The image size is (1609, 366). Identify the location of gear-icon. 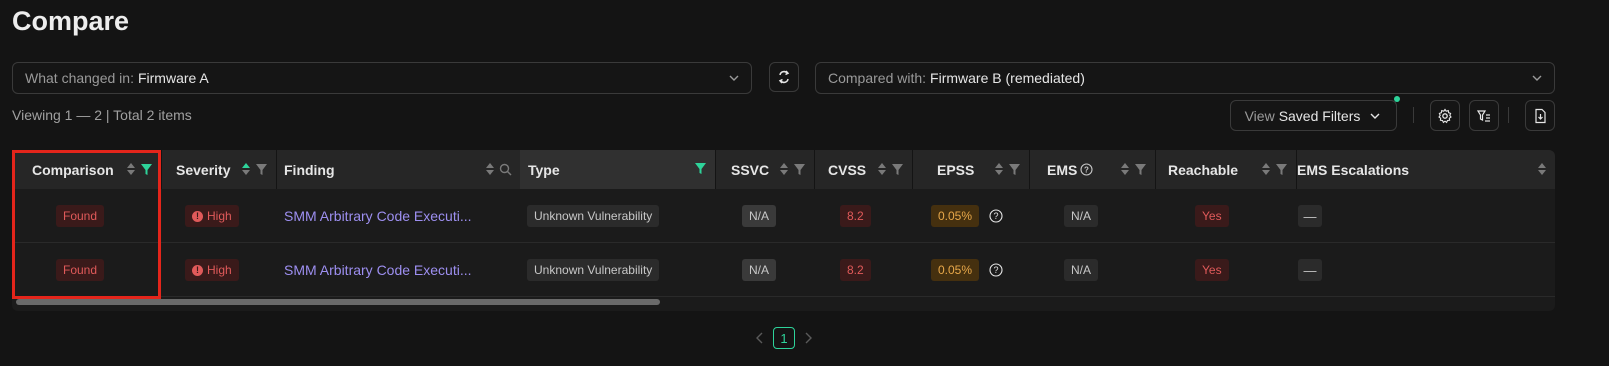
(1445, 115).